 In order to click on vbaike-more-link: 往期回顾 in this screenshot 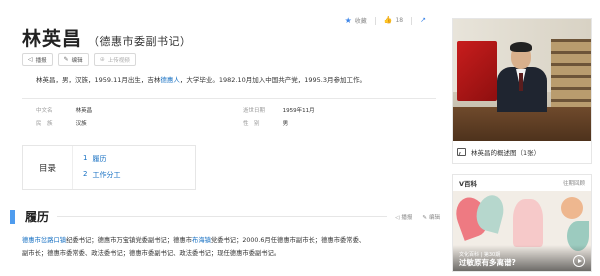, I will do `click(574, 183)`.